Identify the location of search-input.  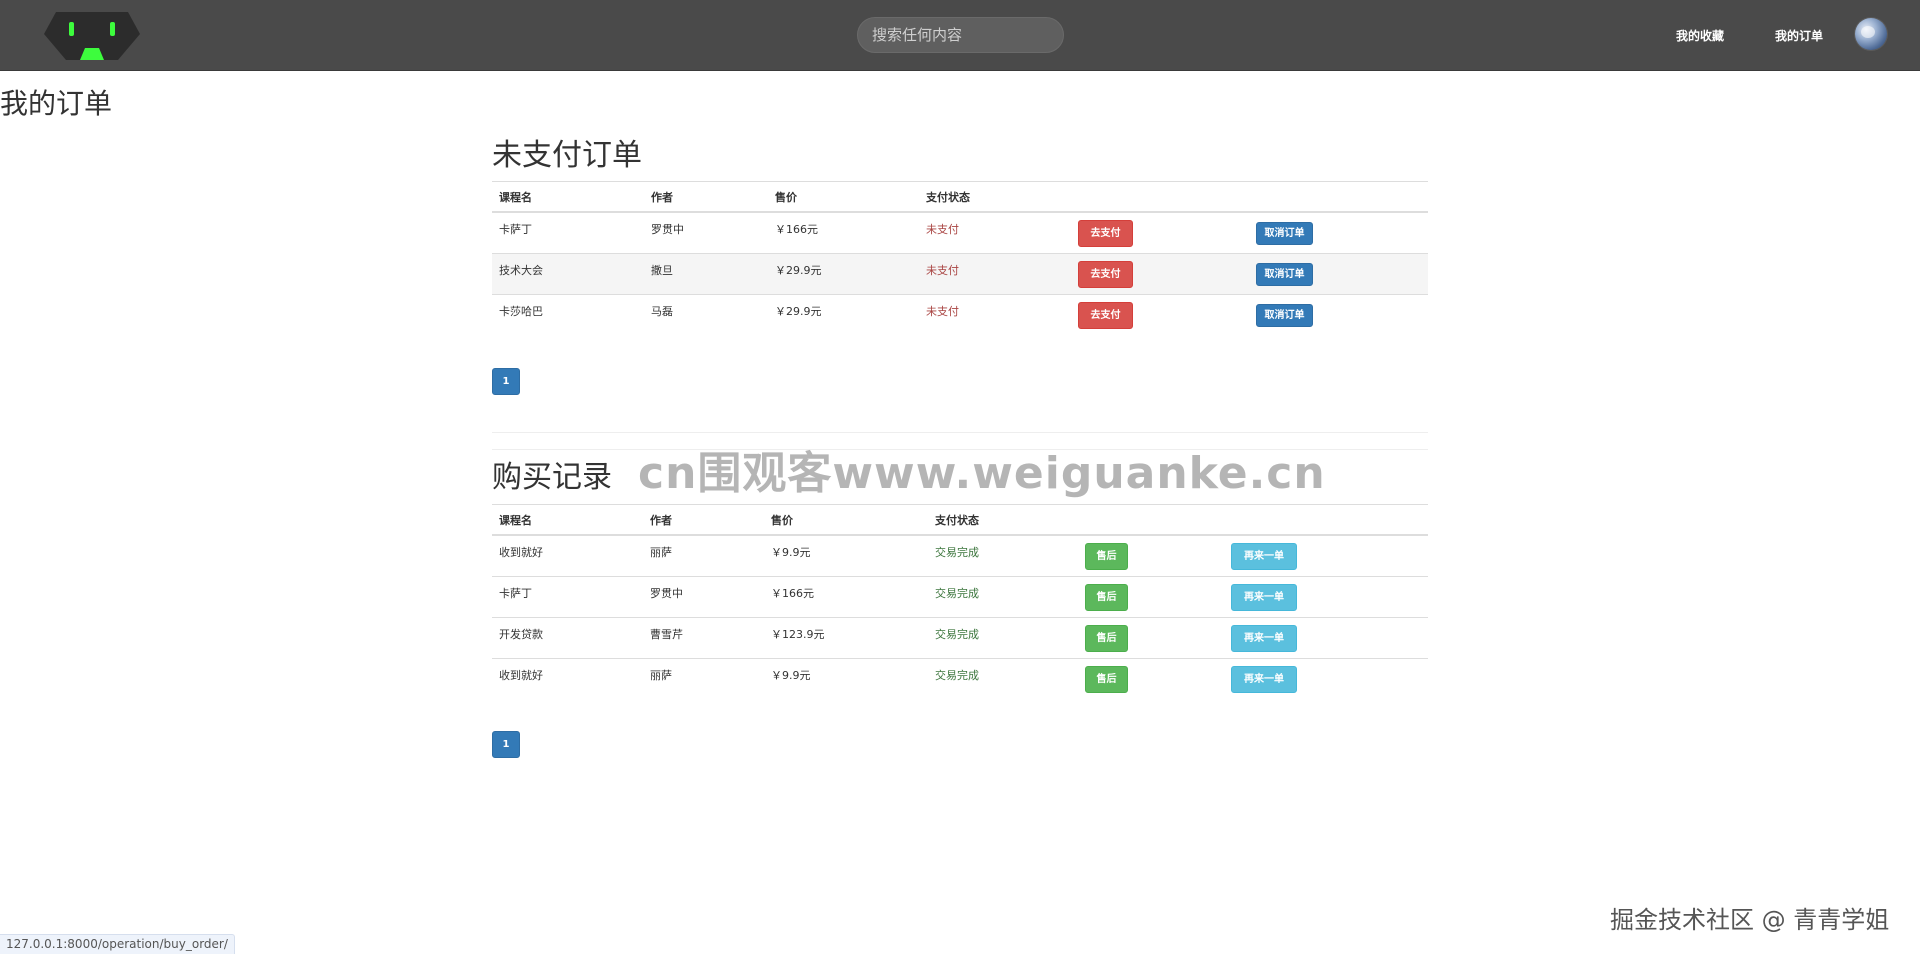
(960, 35).